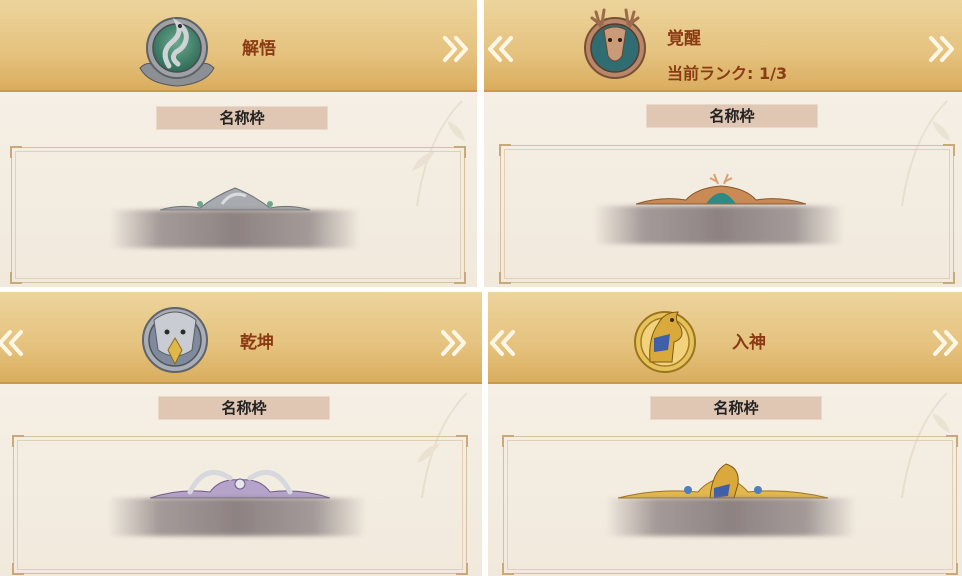 The width and height of the screenshot is (962, 576). Describe the element at coordinates (723, 481) in the screenshot. I see `gold-horse-nameplate-icon` at that location.